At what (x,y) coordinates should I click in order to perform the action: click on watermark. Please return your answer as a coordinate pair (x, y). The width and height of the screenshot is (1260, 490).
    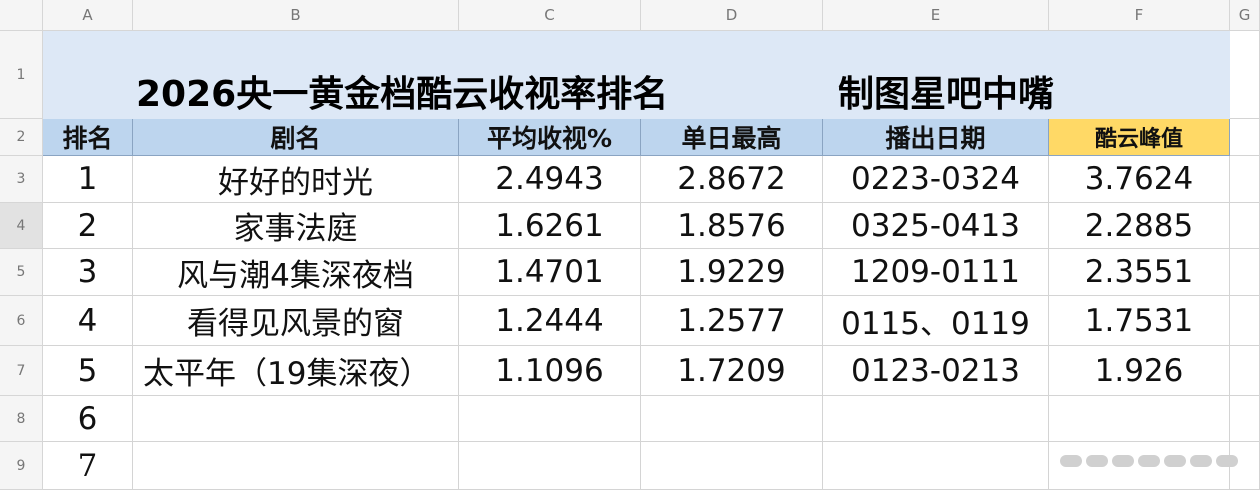
    Looking at the image, I should click on (1149, 462).